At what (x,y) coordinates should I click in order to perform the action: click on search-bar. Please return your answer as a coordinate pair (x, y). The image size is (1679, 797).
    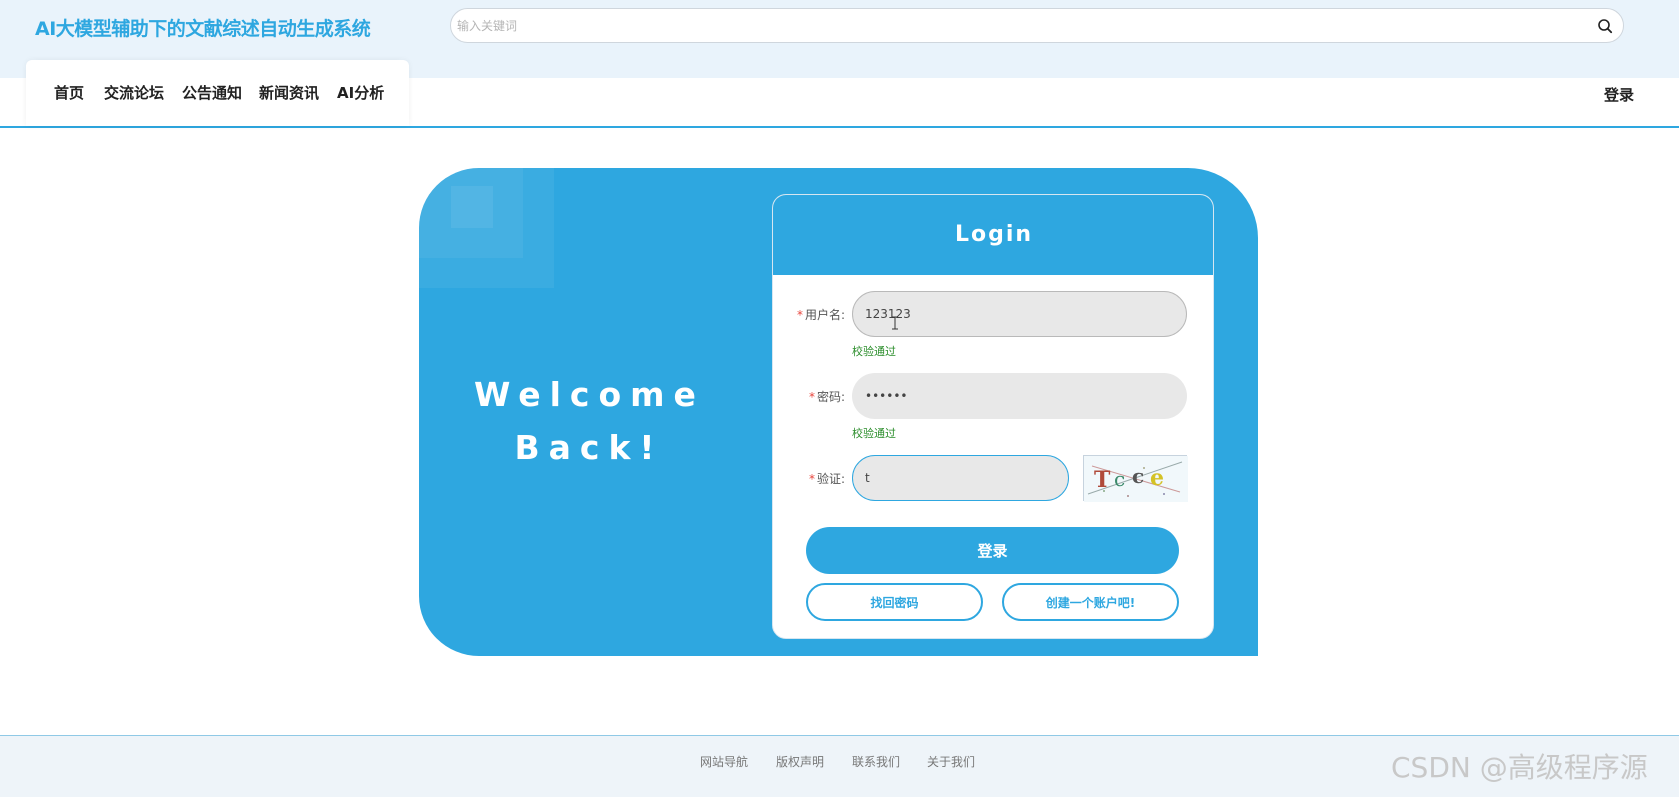
    Looking at the image, I should click on (1037, 25).